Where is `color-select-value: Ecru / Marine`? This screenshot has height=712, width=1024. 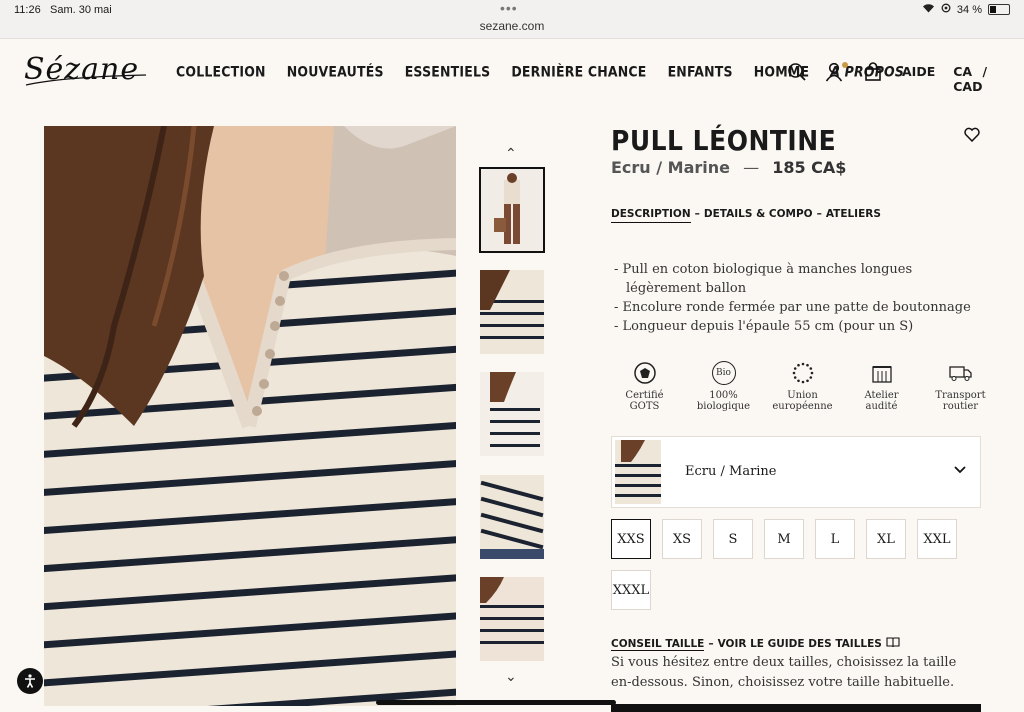 color-select-value: Ecru / Marine is located at coordinates (731, 471).